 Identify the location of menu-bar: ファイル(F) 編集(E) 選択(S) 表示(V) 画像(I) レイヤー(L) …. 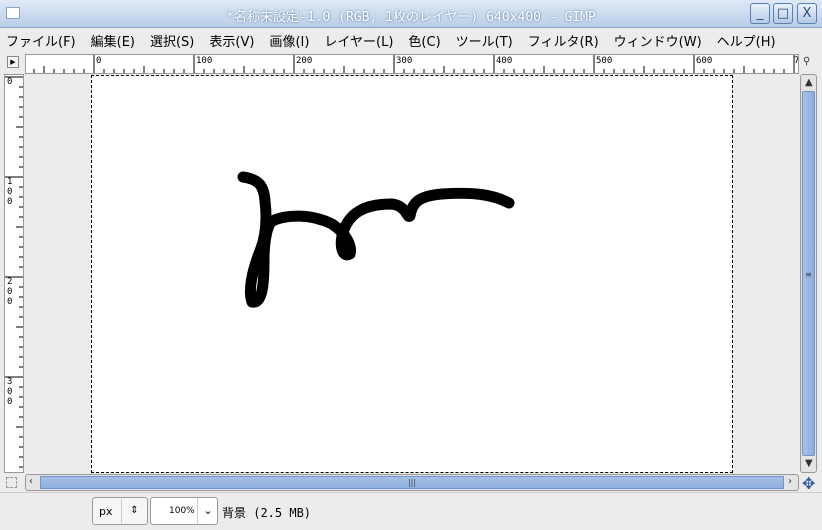
(411, 40).